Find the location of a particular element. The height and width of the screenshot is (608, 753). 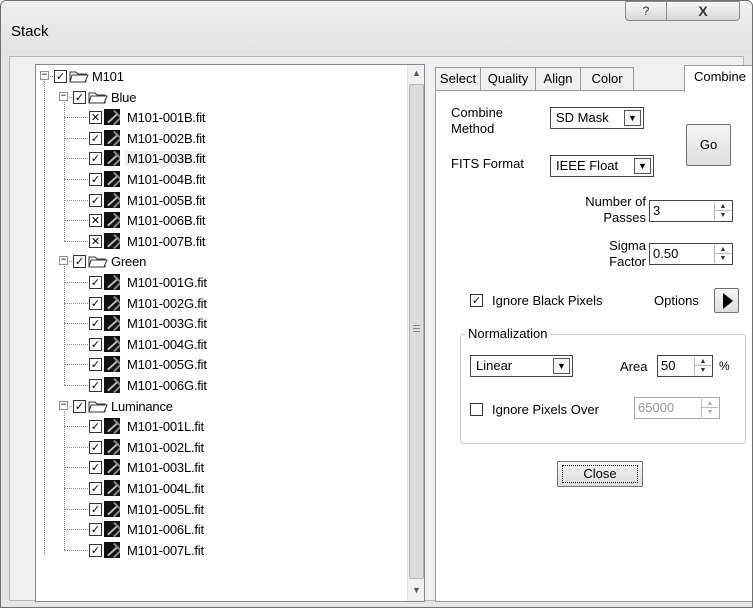

tree-file-item: ✓ M101-007L.fit is located at coordinates (221, 550).